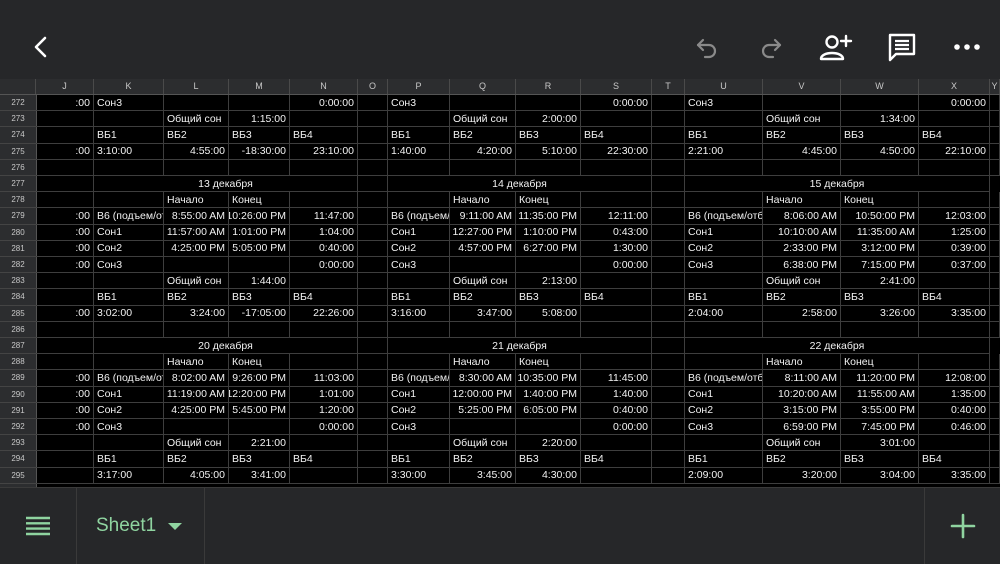  Describe the element at coordinates (18, 200) in the screenshot. I see `row-header-278: 278` at that location.